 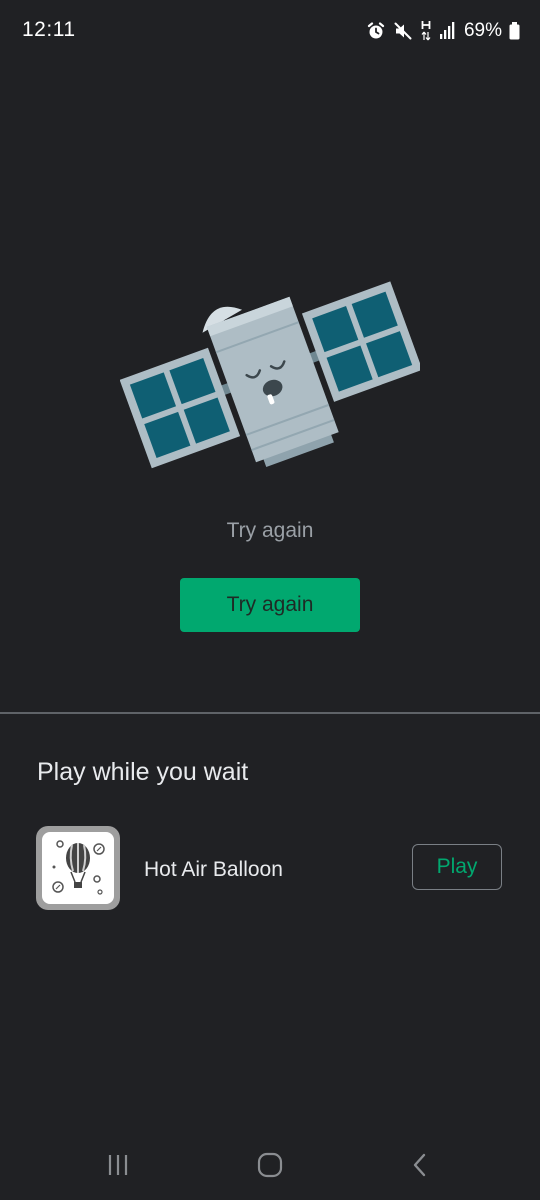 What do you see at coordinates (426, 31) in the screenshot?
I see `hspa-data-icon` at bounding box center [426, 31].